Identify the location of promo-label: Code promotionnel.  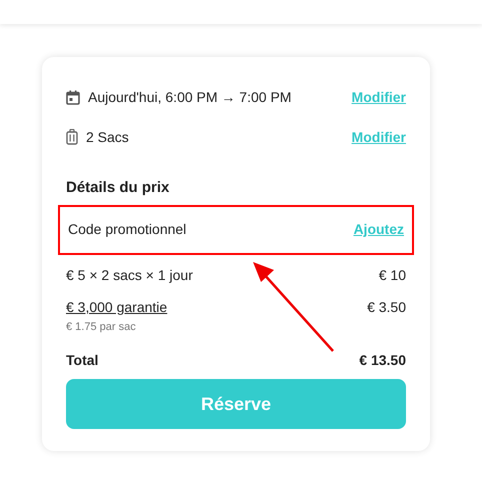
(127, 229).